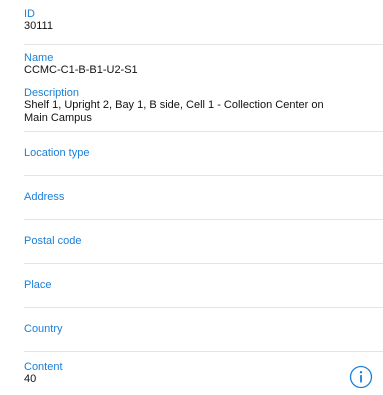 The width and height of the screenshot is (383, 395). What do you see at coordinates (56, 153) in the screenshot?
I see `field-location-type-label: Location type` at bounding box center [56, 153].